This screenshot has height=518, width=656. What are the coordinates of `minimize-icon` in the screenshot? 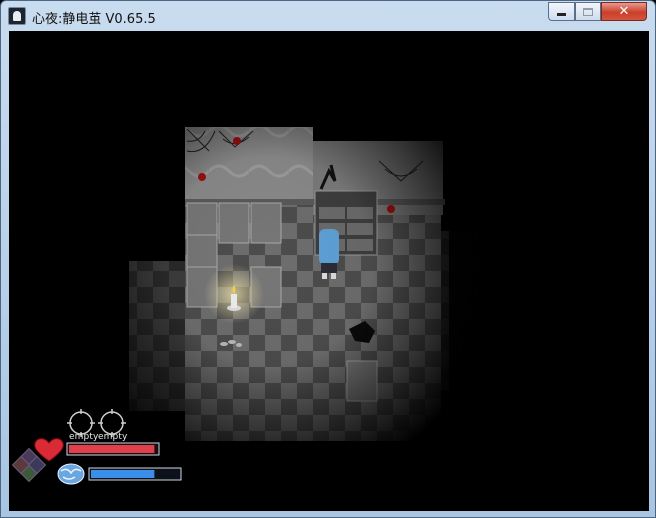 It's located at (561, 14).